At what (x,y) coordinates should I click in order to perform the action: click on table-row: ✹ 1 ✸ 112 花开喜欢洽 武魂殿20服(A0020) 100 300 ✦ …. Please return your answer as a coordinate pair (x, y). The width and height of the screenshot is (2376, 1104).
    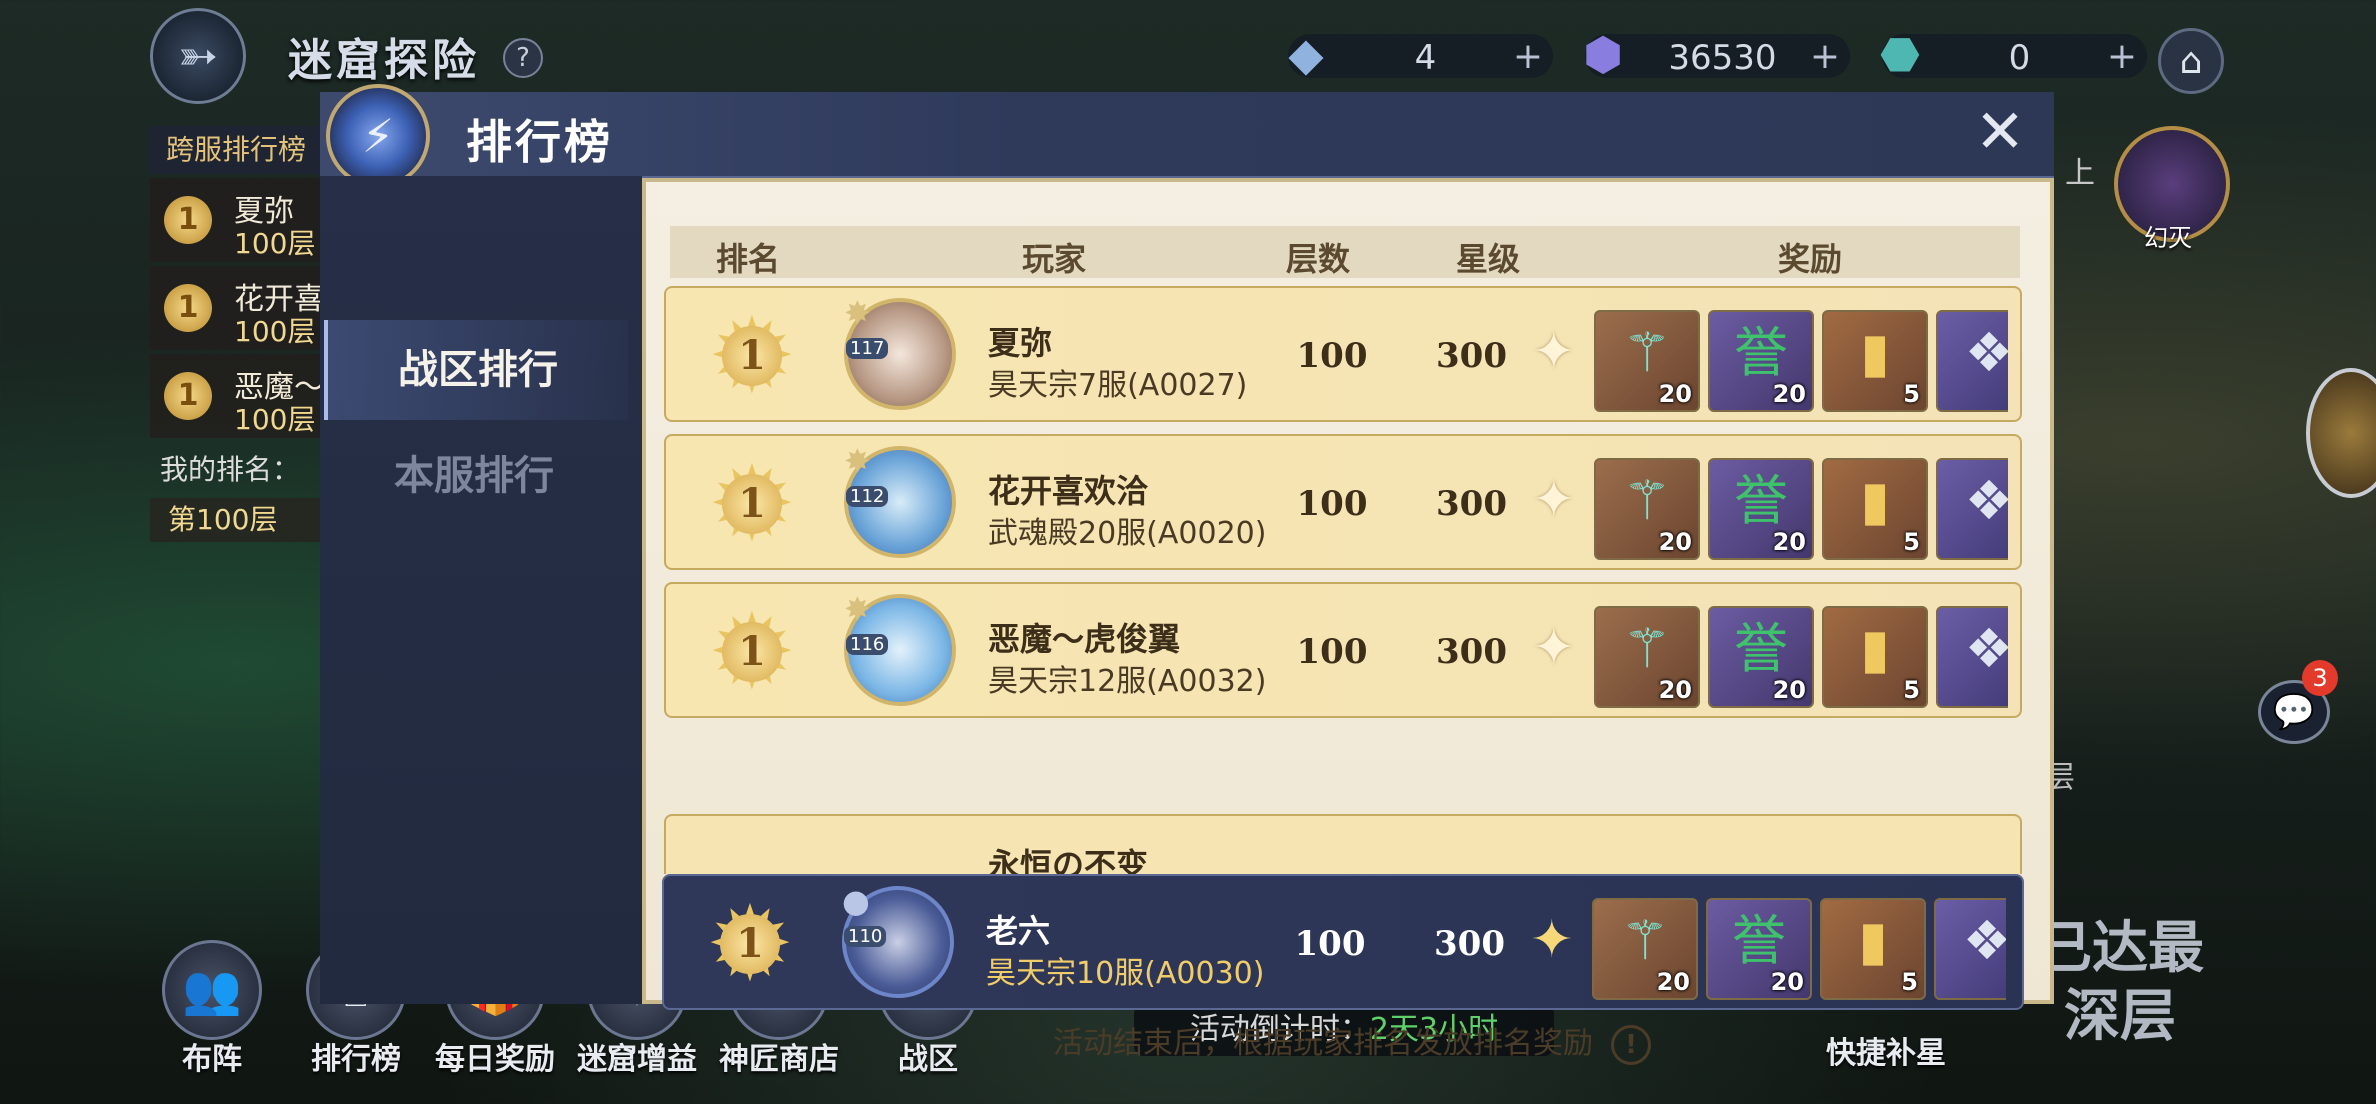
    Looking at the image, I should click on (1343, 502).